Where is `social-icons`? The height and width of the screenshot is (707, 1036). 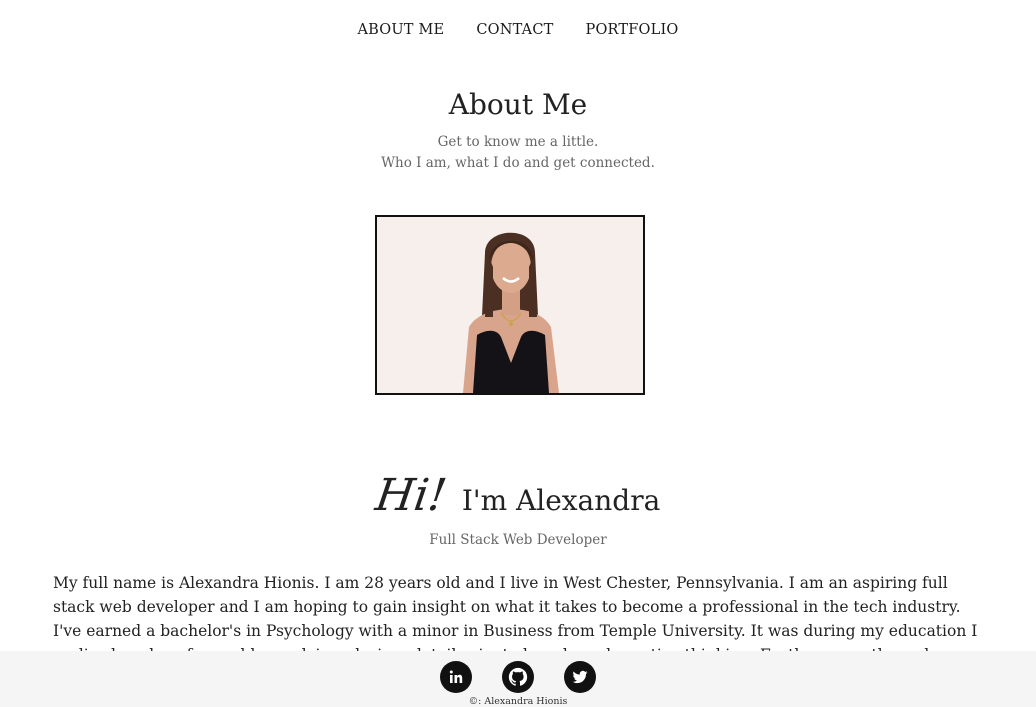 social-icons is located at coordinates (518, 677).